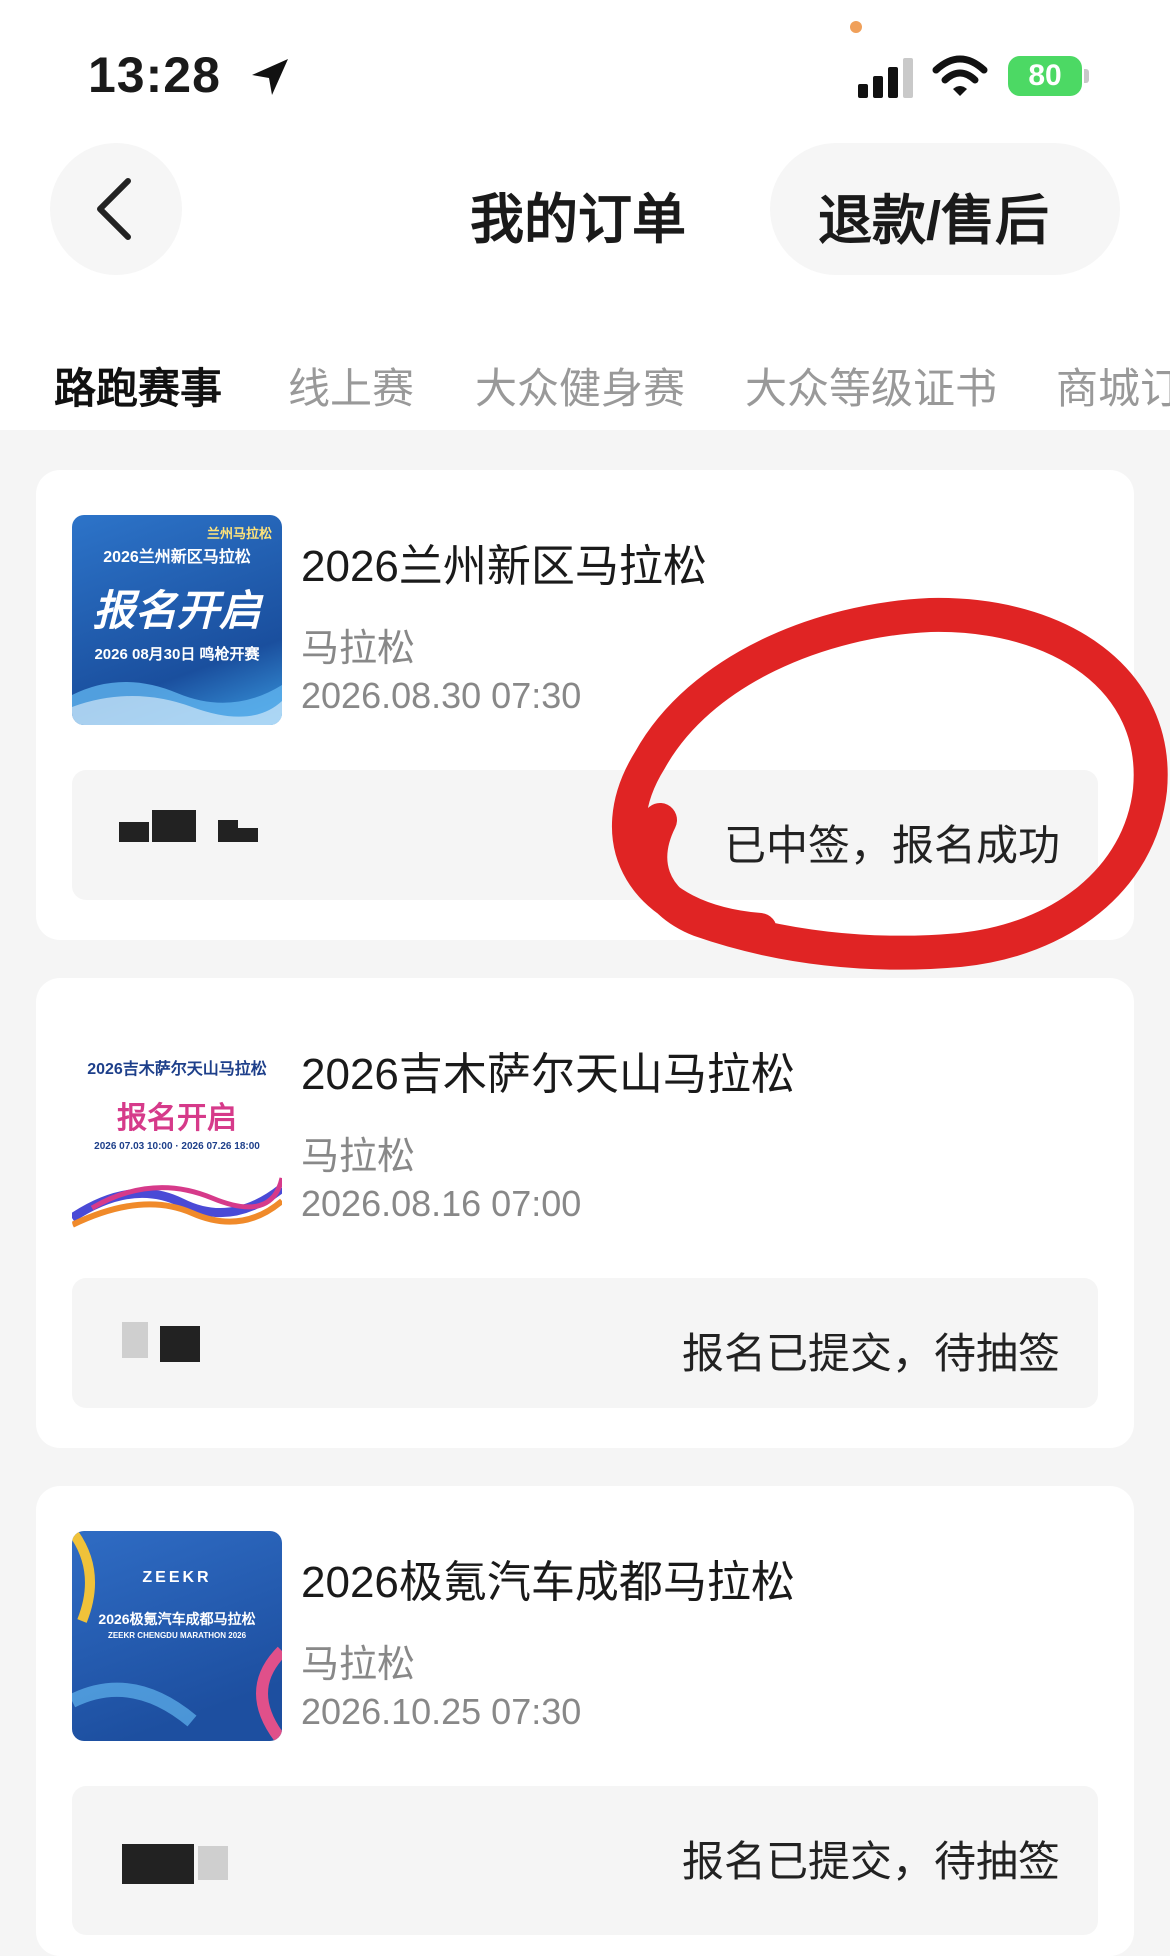 The height and width of the screenshot is (1956, 1170). I want to click on chevron-left-icon, so click(114, 209).